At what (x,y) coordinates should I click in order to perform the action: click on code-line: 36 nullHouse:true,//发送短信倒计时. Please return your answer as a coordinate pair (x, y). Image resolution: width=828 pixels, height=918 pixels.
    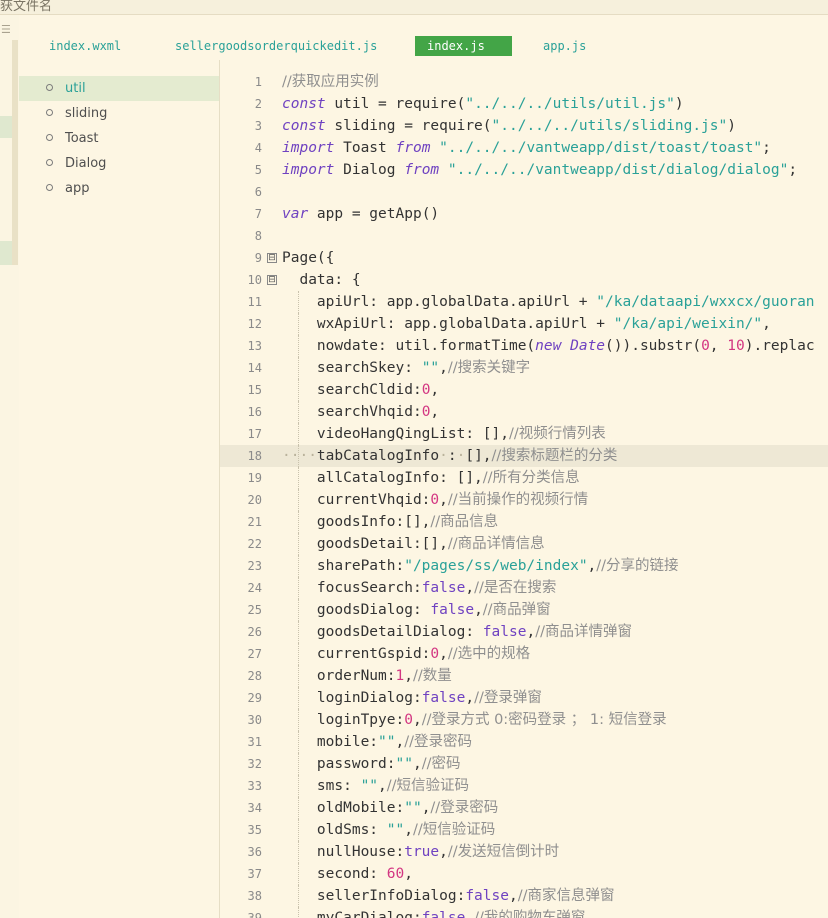
    Looking at the image, I should click on (524, 852).